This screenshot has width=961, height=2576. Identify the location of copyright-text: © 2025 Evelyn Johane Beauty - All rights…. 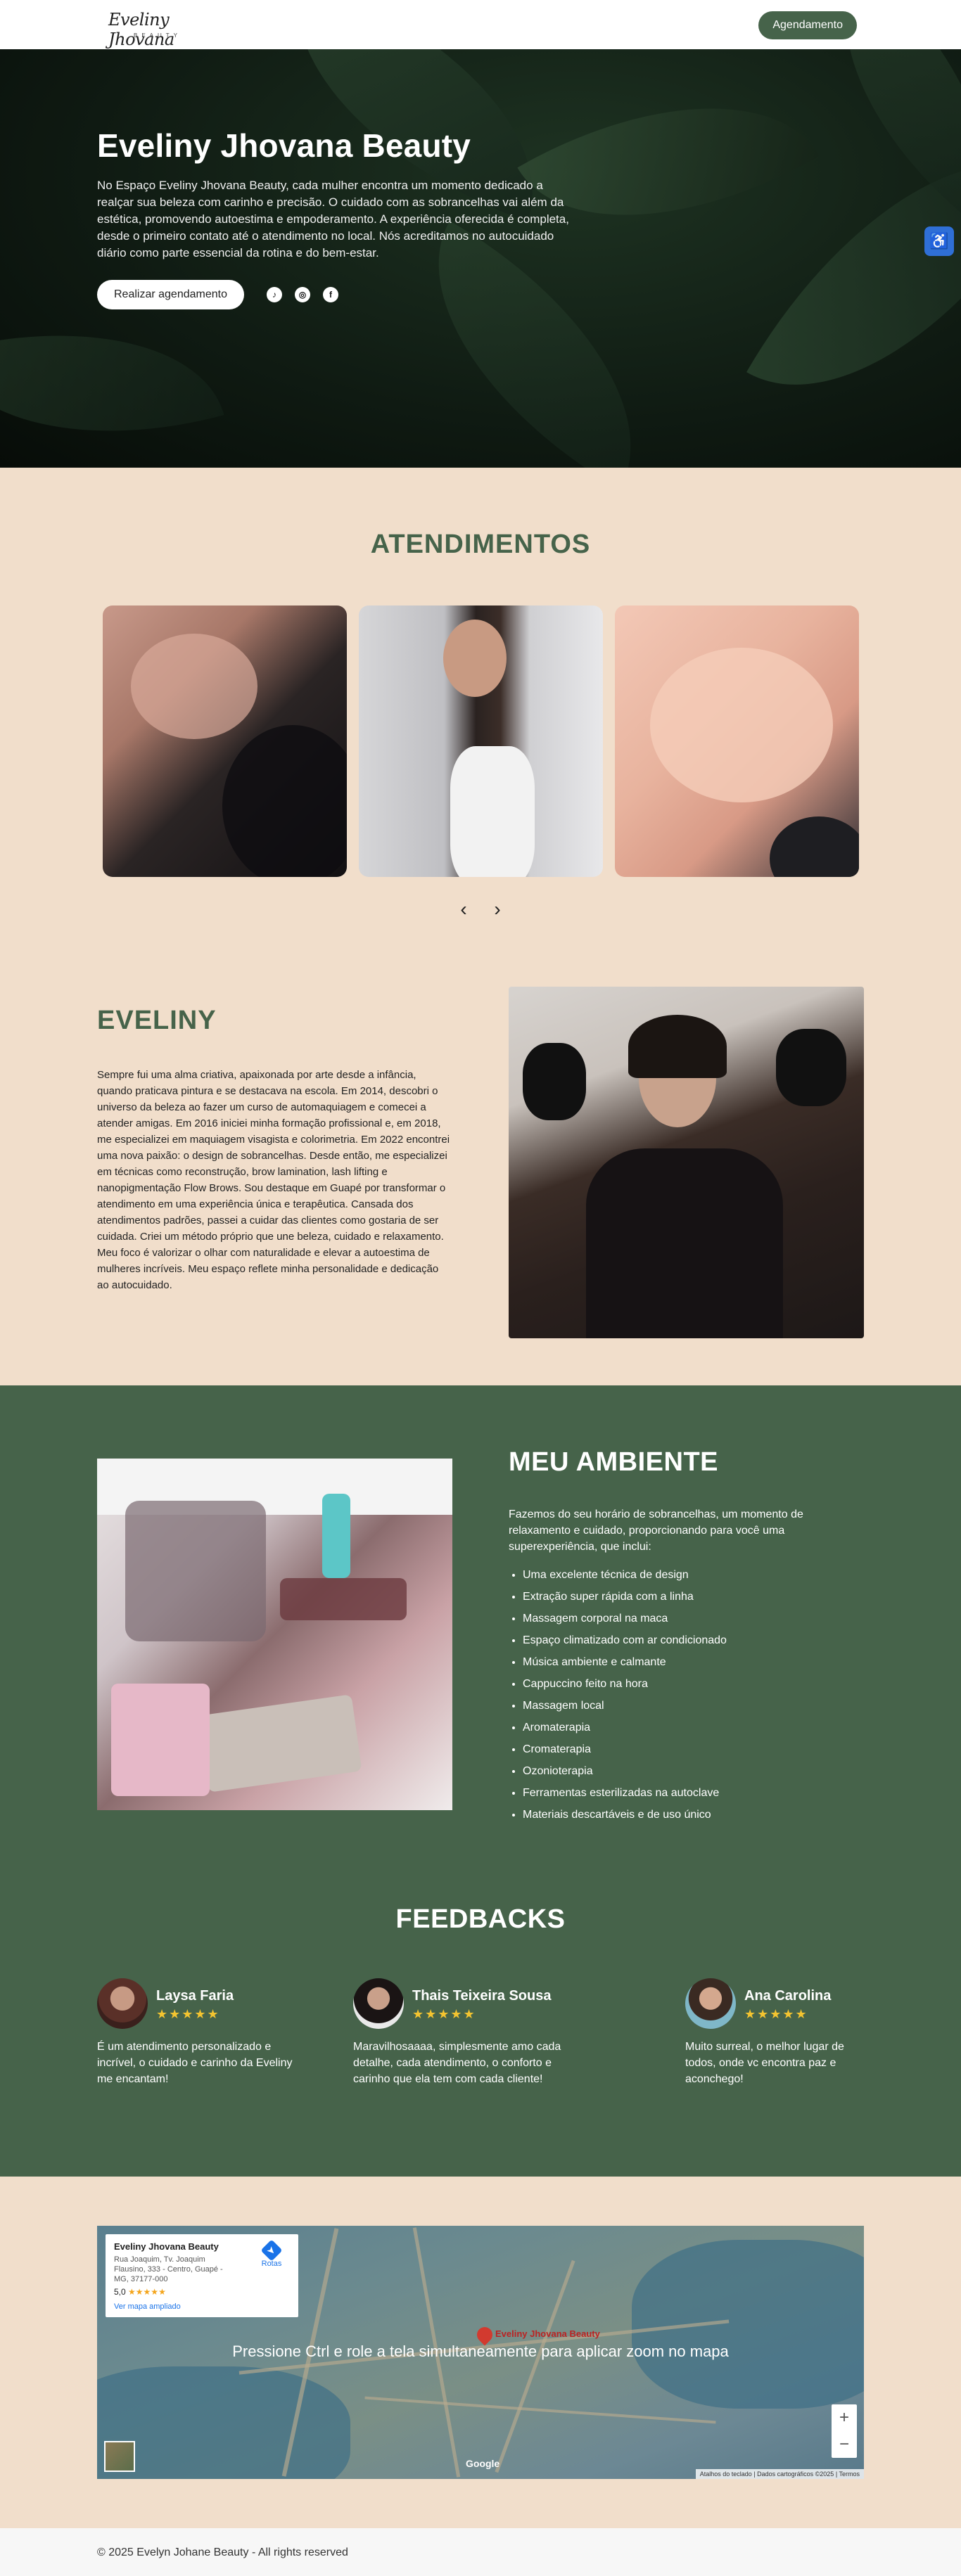
(222, 2552).